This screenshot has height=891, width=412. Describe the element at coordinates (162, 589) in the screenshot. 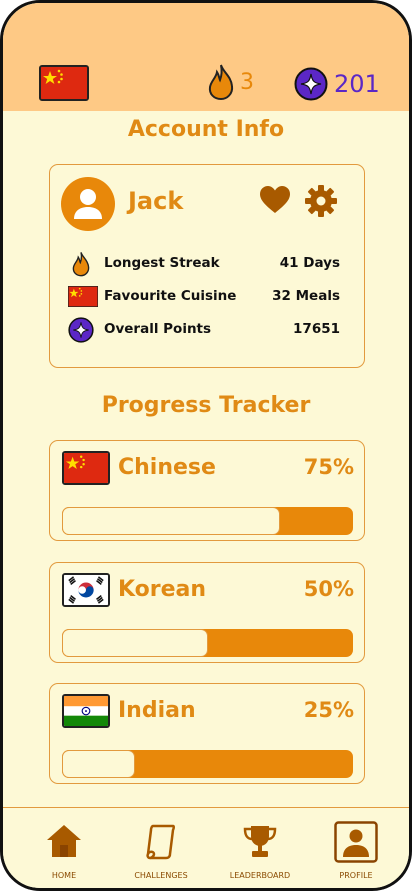

I see `cuisine-name: Korean` at that location.